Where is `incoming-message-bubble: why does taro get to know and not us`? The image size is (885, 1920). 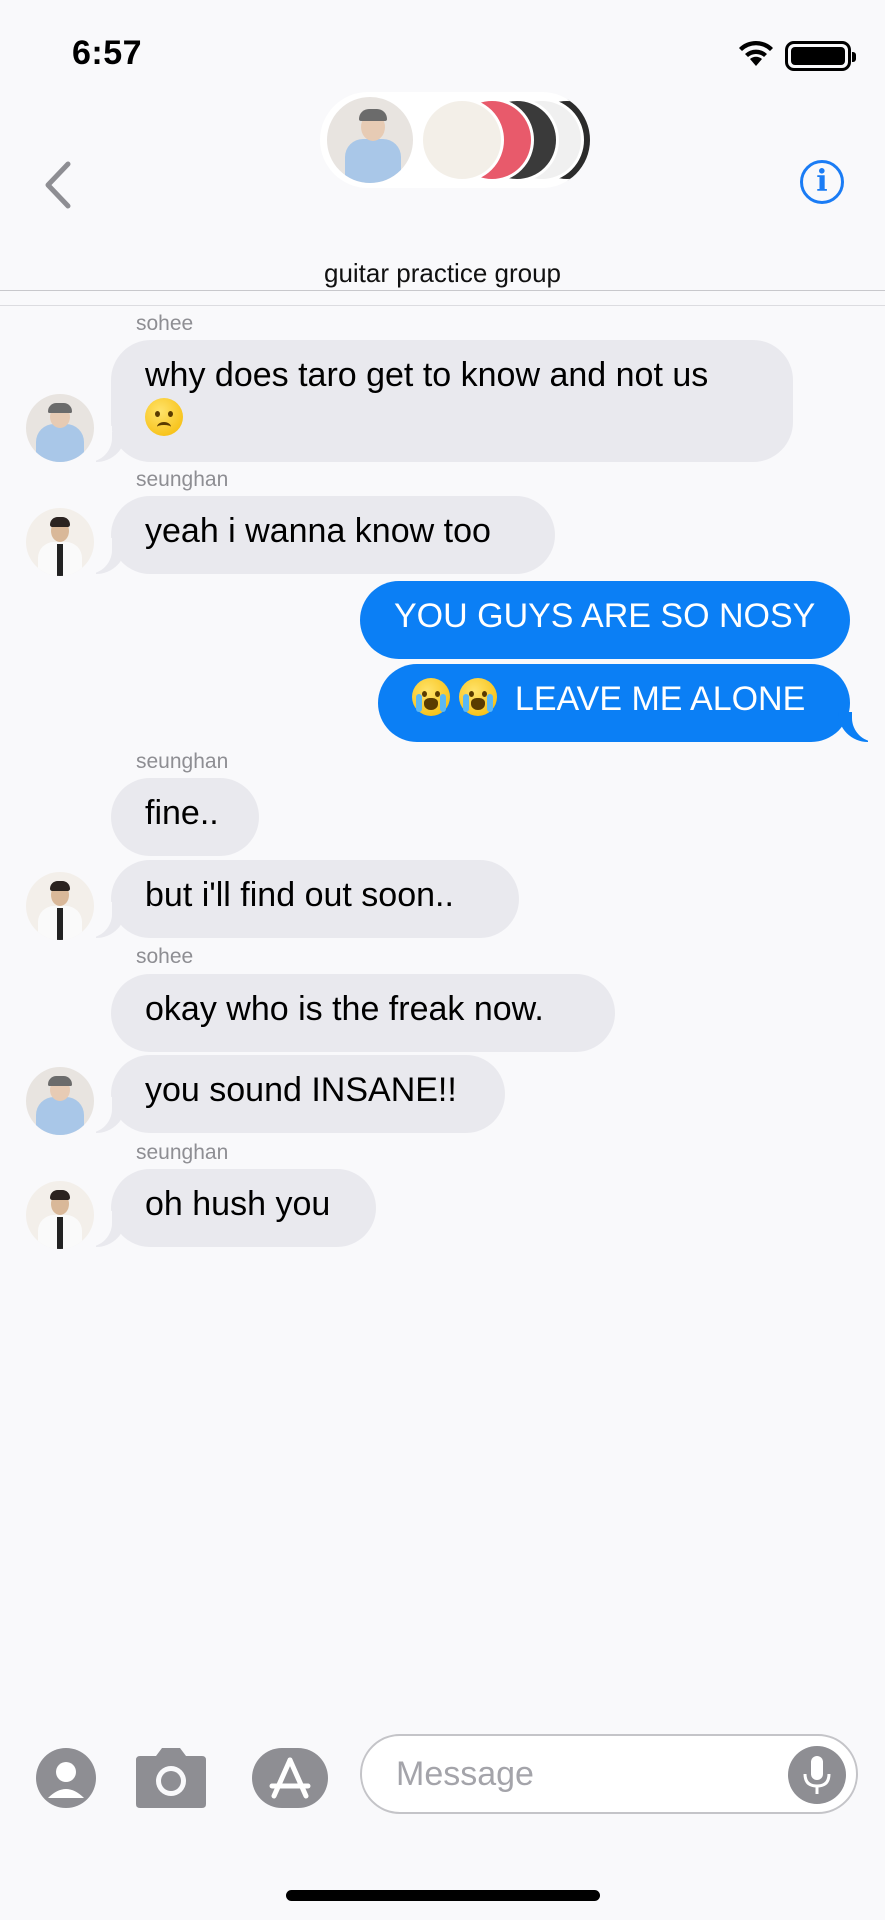
incoming-message-bubble: why does taro get to know and not us is located at coordinates (452, 401).